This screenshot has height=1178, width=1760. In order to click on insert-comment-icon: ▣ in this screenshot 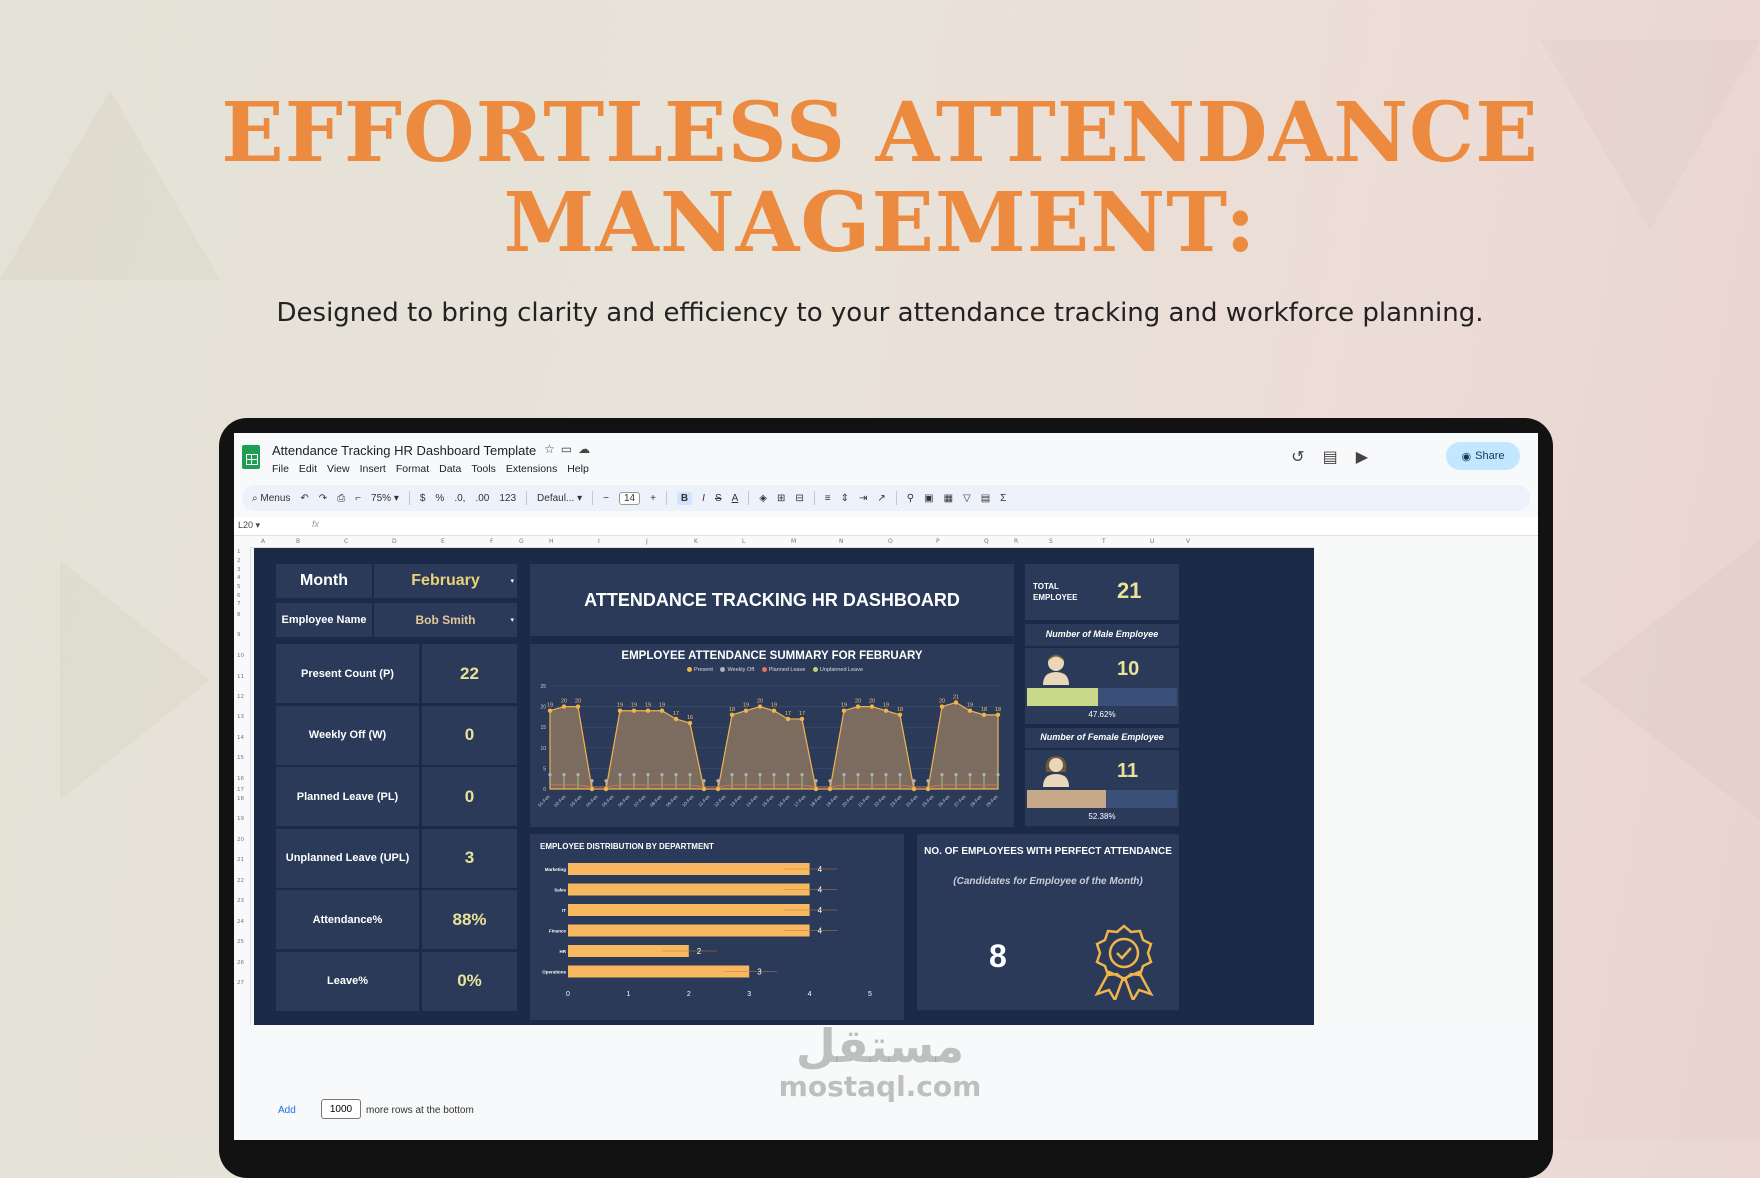, I will do `click(928, 498)`.